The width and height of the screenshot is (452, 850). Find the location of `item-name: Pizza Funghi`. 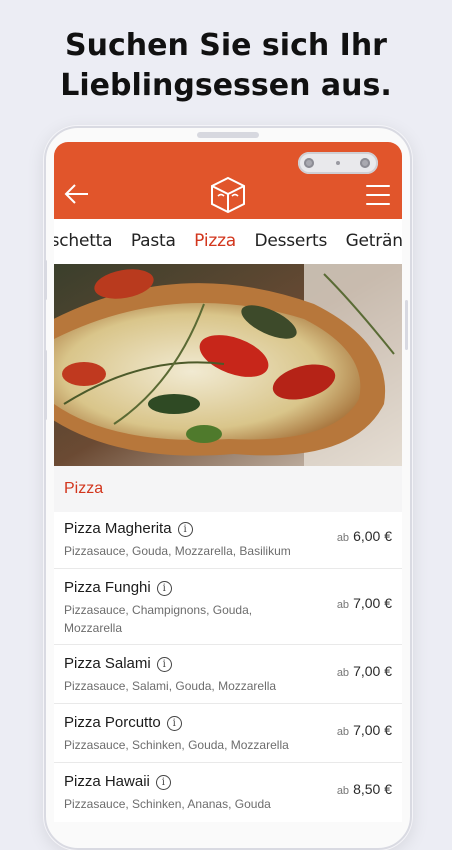

item-name: Pizza Funghi is located at coordinates (107, 587).